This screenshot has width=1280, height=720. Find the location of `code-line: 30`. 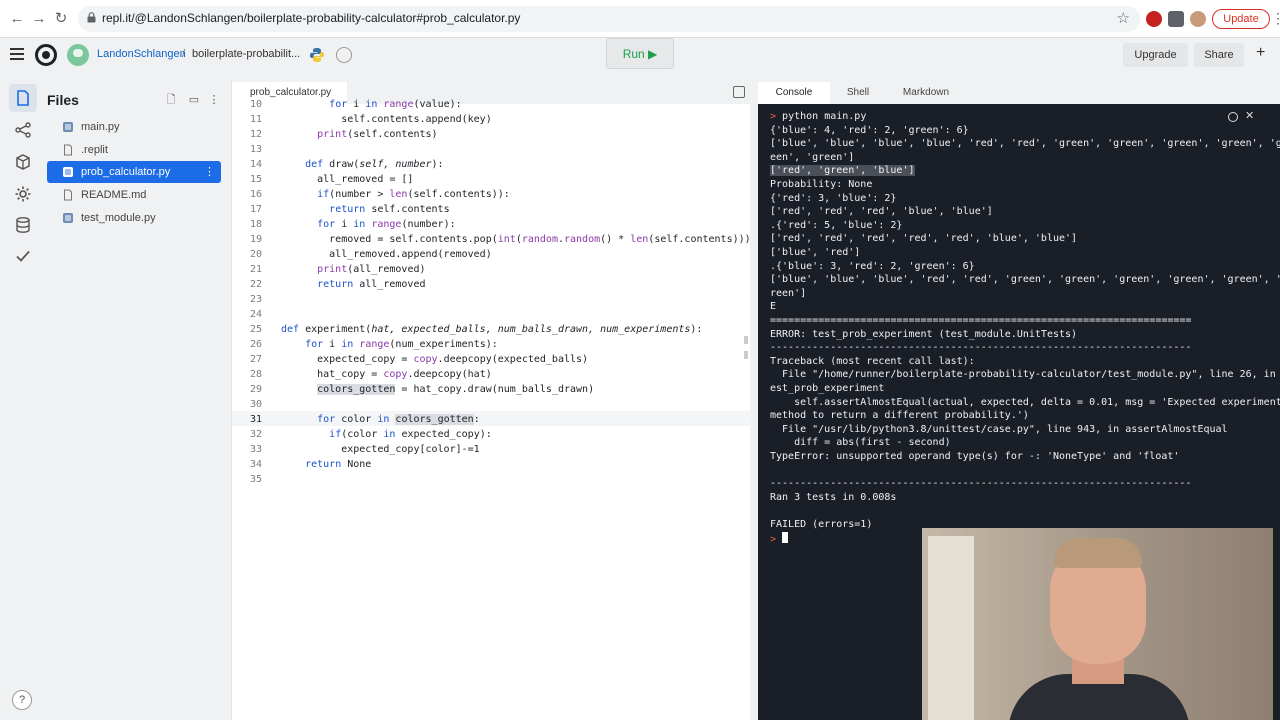

code-line: 30 is located at coordinates (491, 404).